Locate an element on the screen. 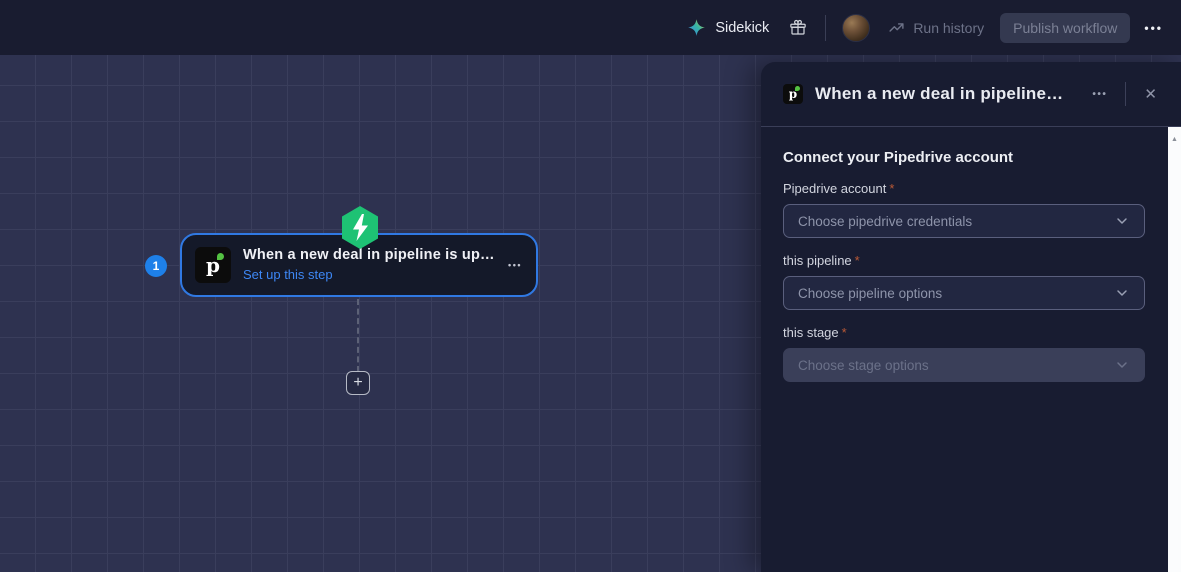 The image size is (1181, 572). run-history-label: Run history is located at coordinates (949, 27).